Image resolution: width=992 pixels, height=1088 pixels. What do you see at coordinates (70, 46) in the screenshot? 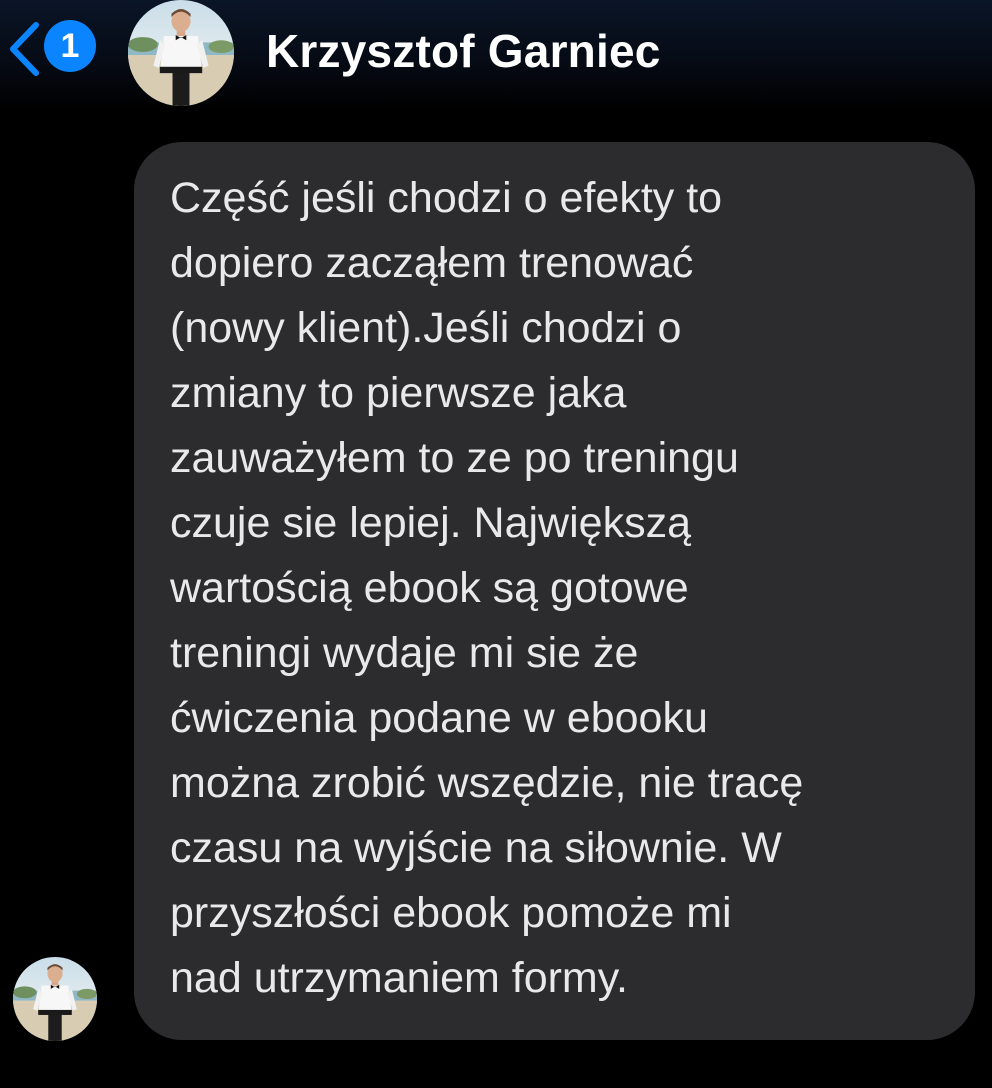
I see `unread-count-badge: 1` at bounding box center [70, 46].